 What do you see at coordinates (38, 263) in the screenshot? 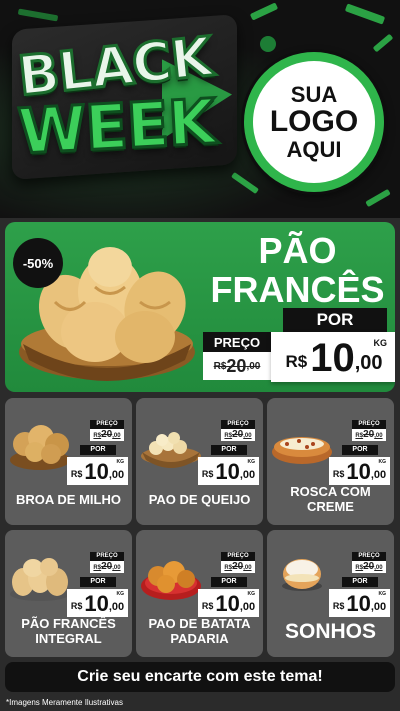
I see `discount-badge: -50%` at bounding box center [38, 263].